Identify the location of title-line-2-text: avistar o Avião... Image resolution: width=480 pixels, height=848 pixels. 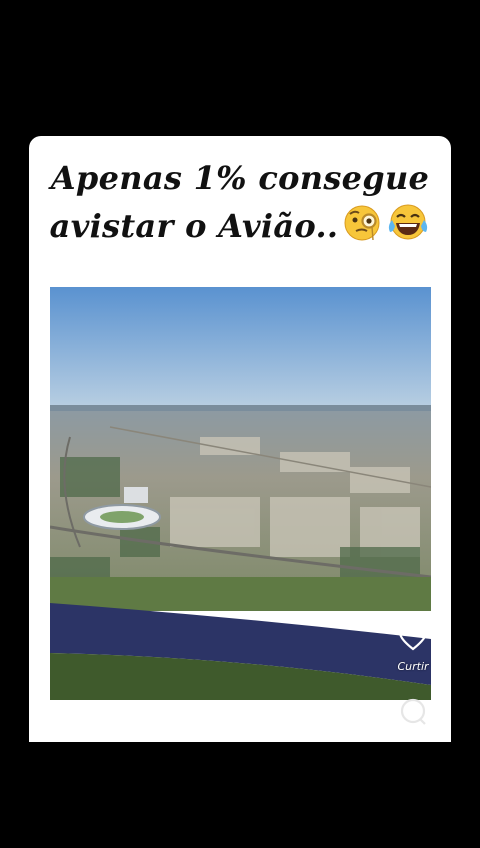
(194, 226).